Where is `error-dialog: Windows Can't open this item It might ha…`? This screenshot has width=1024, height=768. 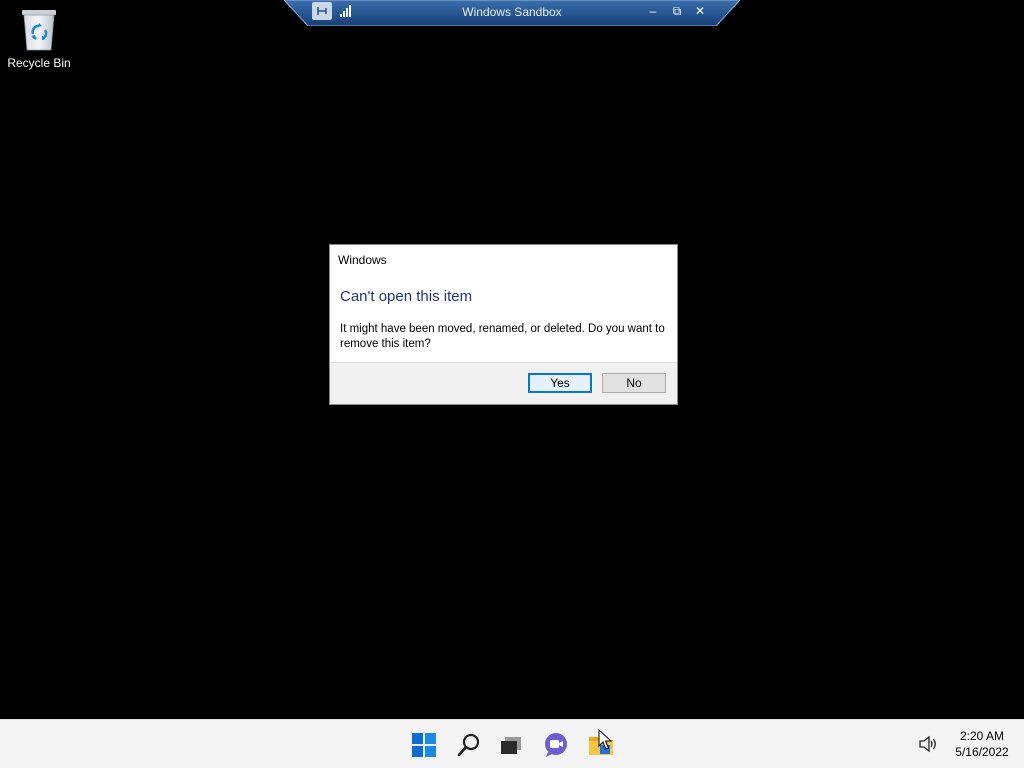
error-dialog: Windows Can't open this item It might ha… is located at coordinates (503, 324).